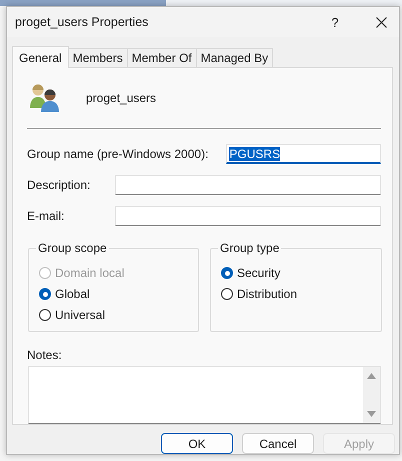 This screenshot has height=461, width=402. I want to click on users-icon, so click(44, 98).